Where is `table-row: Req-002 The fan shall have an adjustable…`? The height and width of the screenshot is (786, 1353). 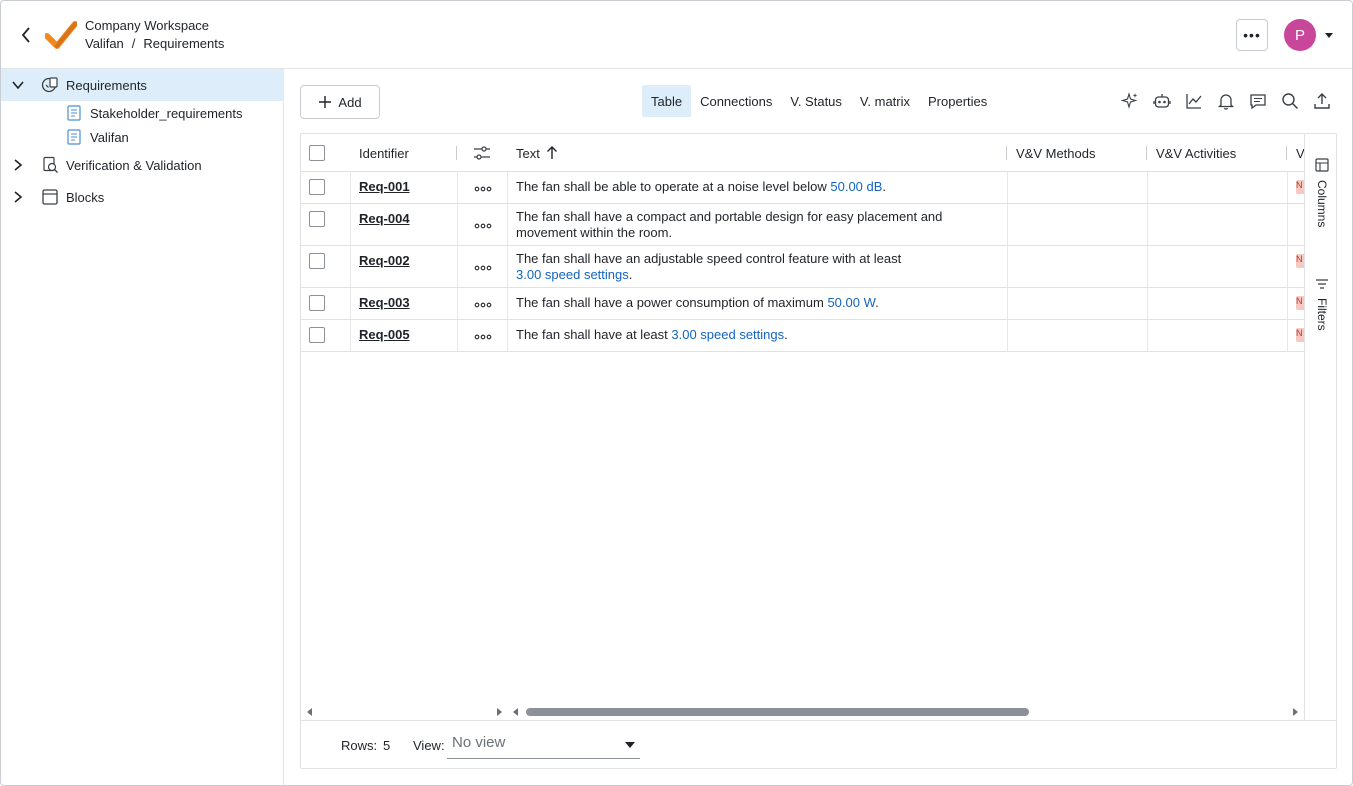 table-row: Req-002 The fan shall have an adjustable… is located at coordinates (802, 267).